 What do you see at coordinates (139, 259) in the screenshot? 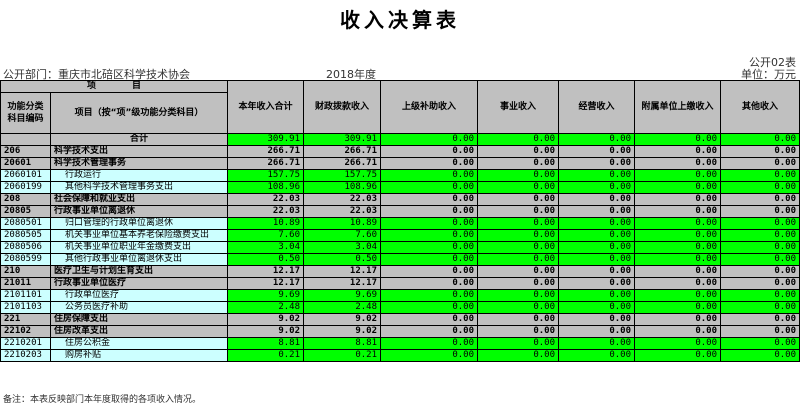
I see `row-name: 其他行政事业单位离退休支出` at bounding box center [139, 259].